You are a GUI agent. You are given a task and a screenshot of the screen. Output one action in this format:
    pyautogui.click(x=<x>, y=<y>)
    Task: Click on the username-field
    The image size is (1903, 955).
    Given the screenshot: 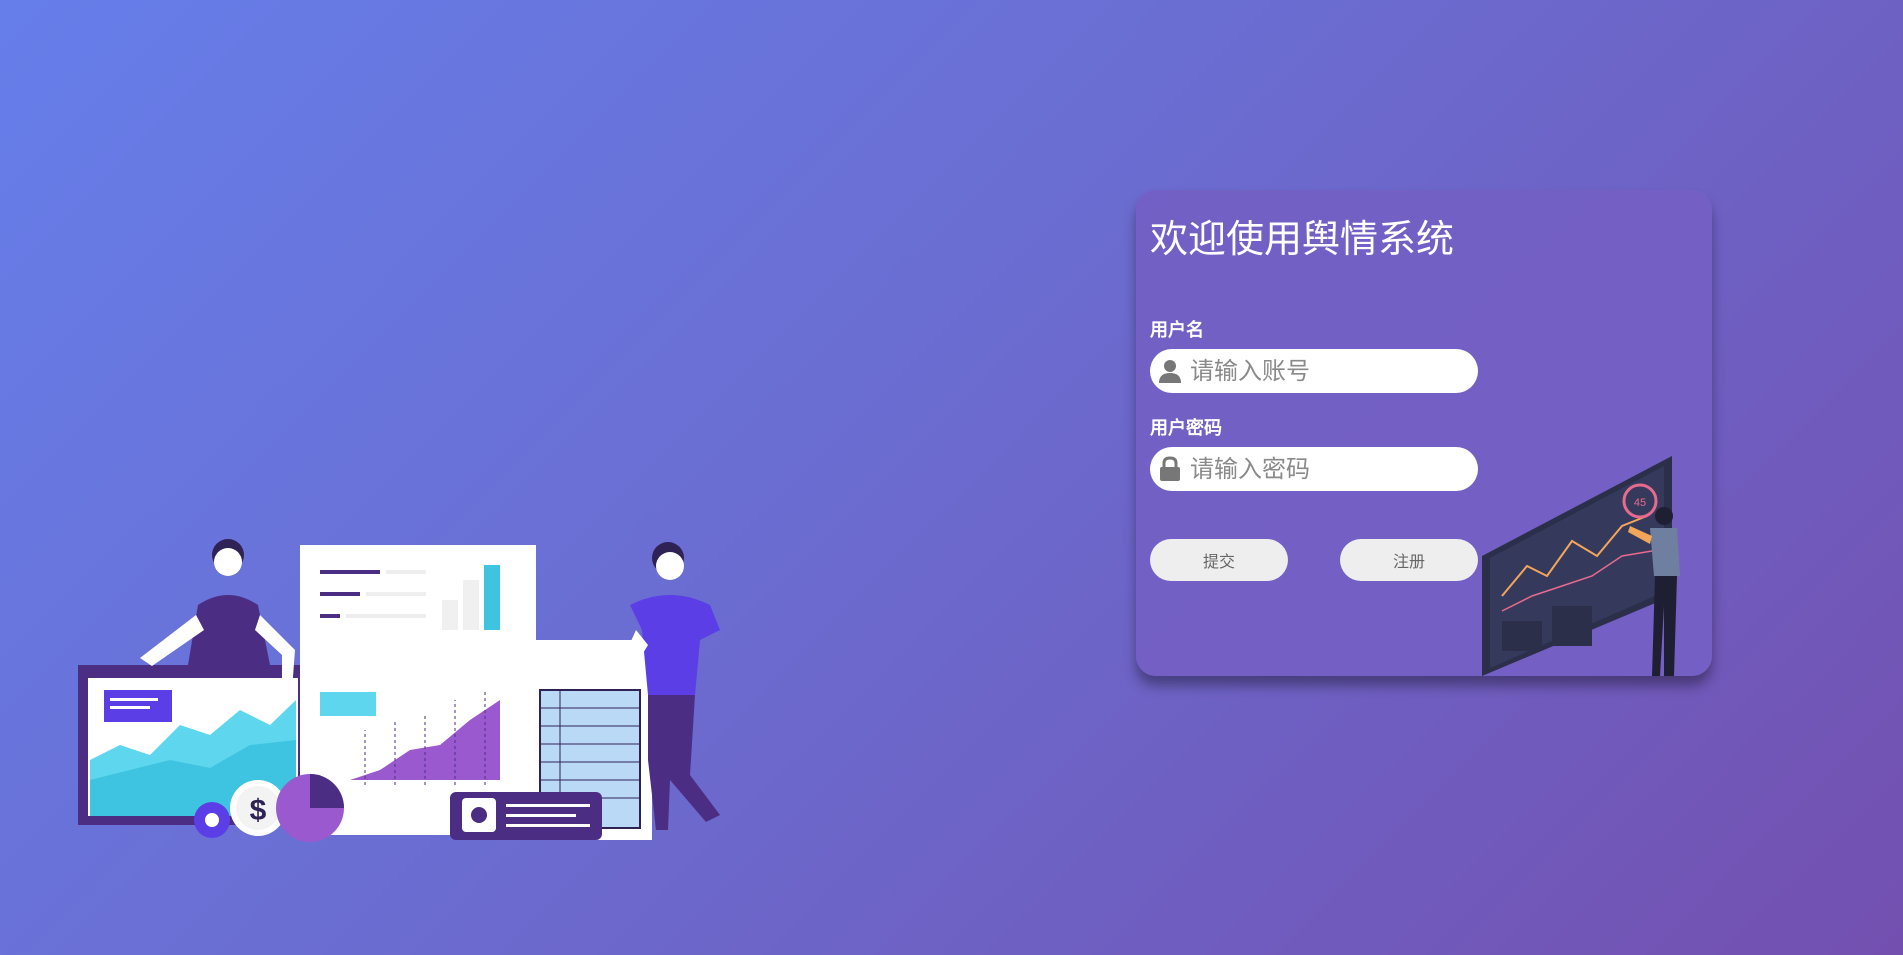 What is the action you would take?
    pyautogui.click(x=1314, y=371)
    